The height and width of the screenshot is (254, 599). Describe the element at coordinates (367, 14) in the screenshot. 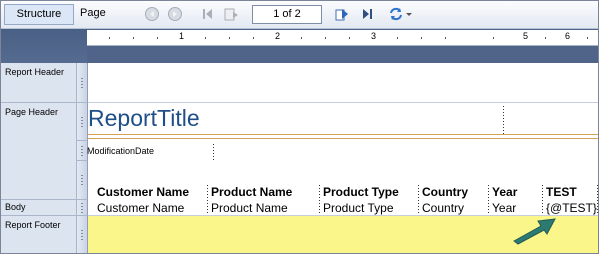

I see `last-page-icon` at that location.